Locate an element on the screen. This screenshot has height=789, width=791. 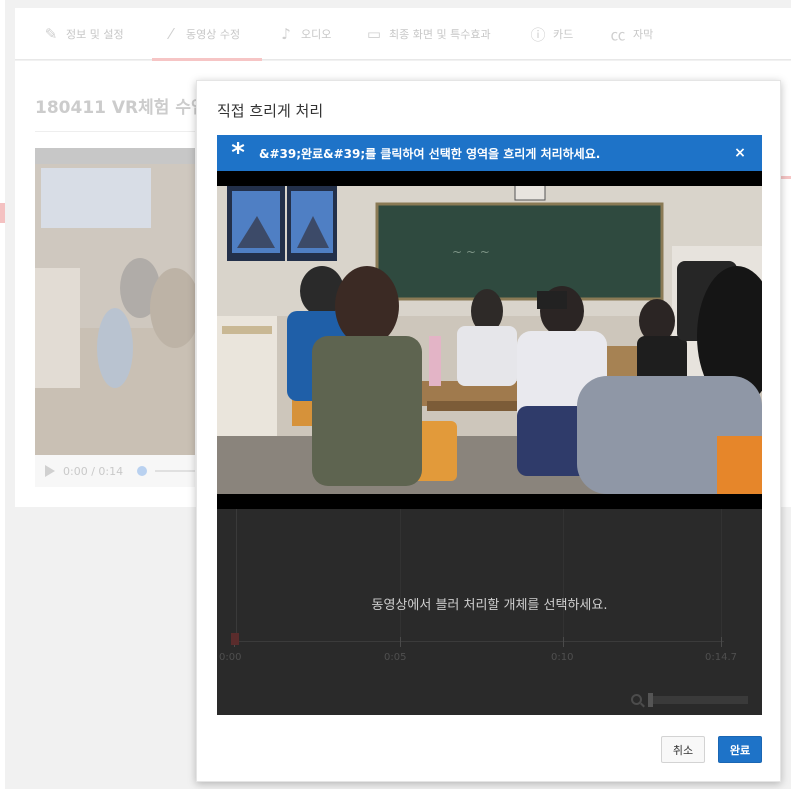
end-screen-icon: ▭ is located at coordinates (374, 34).